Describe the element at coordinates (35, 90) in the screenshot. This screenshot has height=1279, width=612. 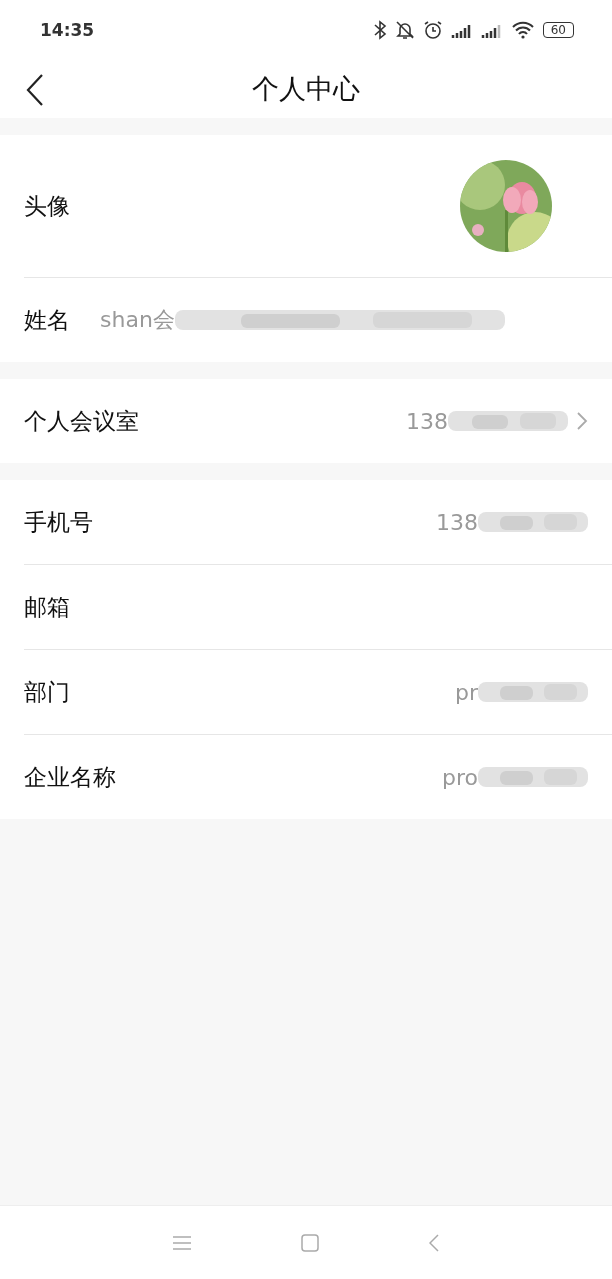
I see `back-icon` at that location.